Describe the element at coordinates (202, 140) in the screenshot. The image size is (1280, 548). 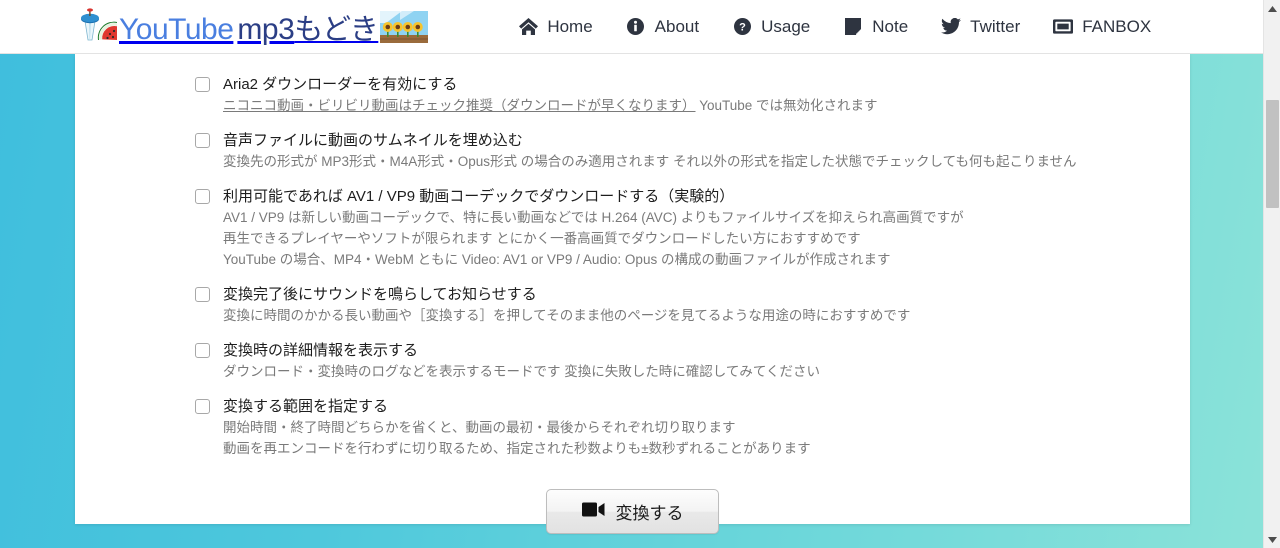
I see `checkbox-embed-thumbnail` at that location.